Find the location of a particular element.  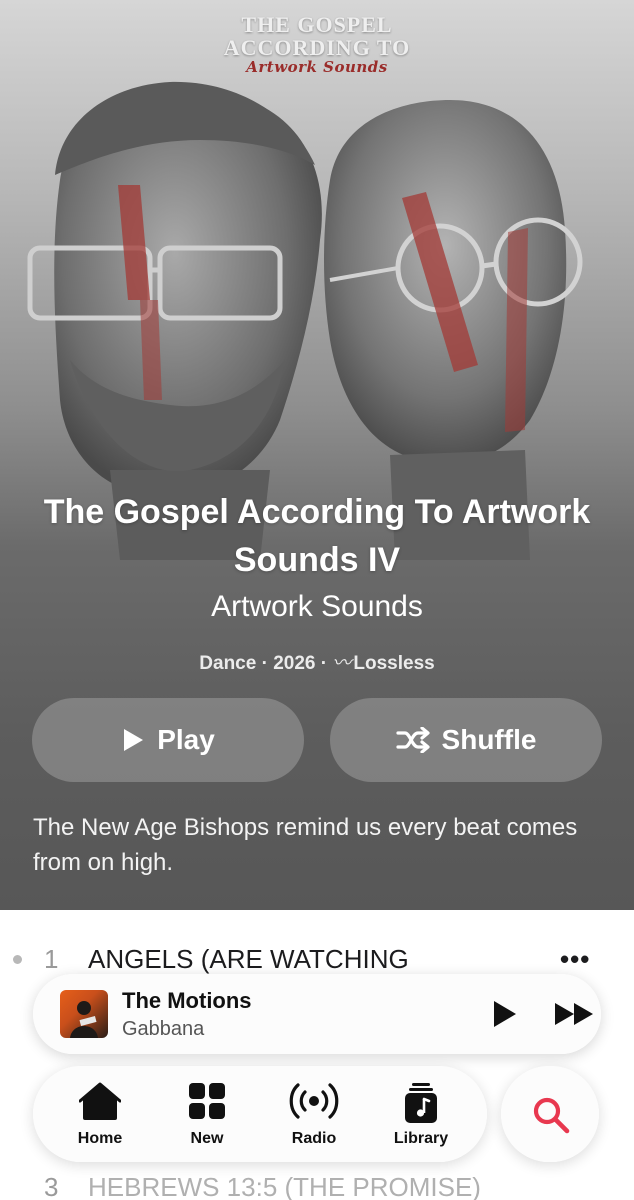

album-artist-link: Artwork Sounds is located at coordinates (317, 607).